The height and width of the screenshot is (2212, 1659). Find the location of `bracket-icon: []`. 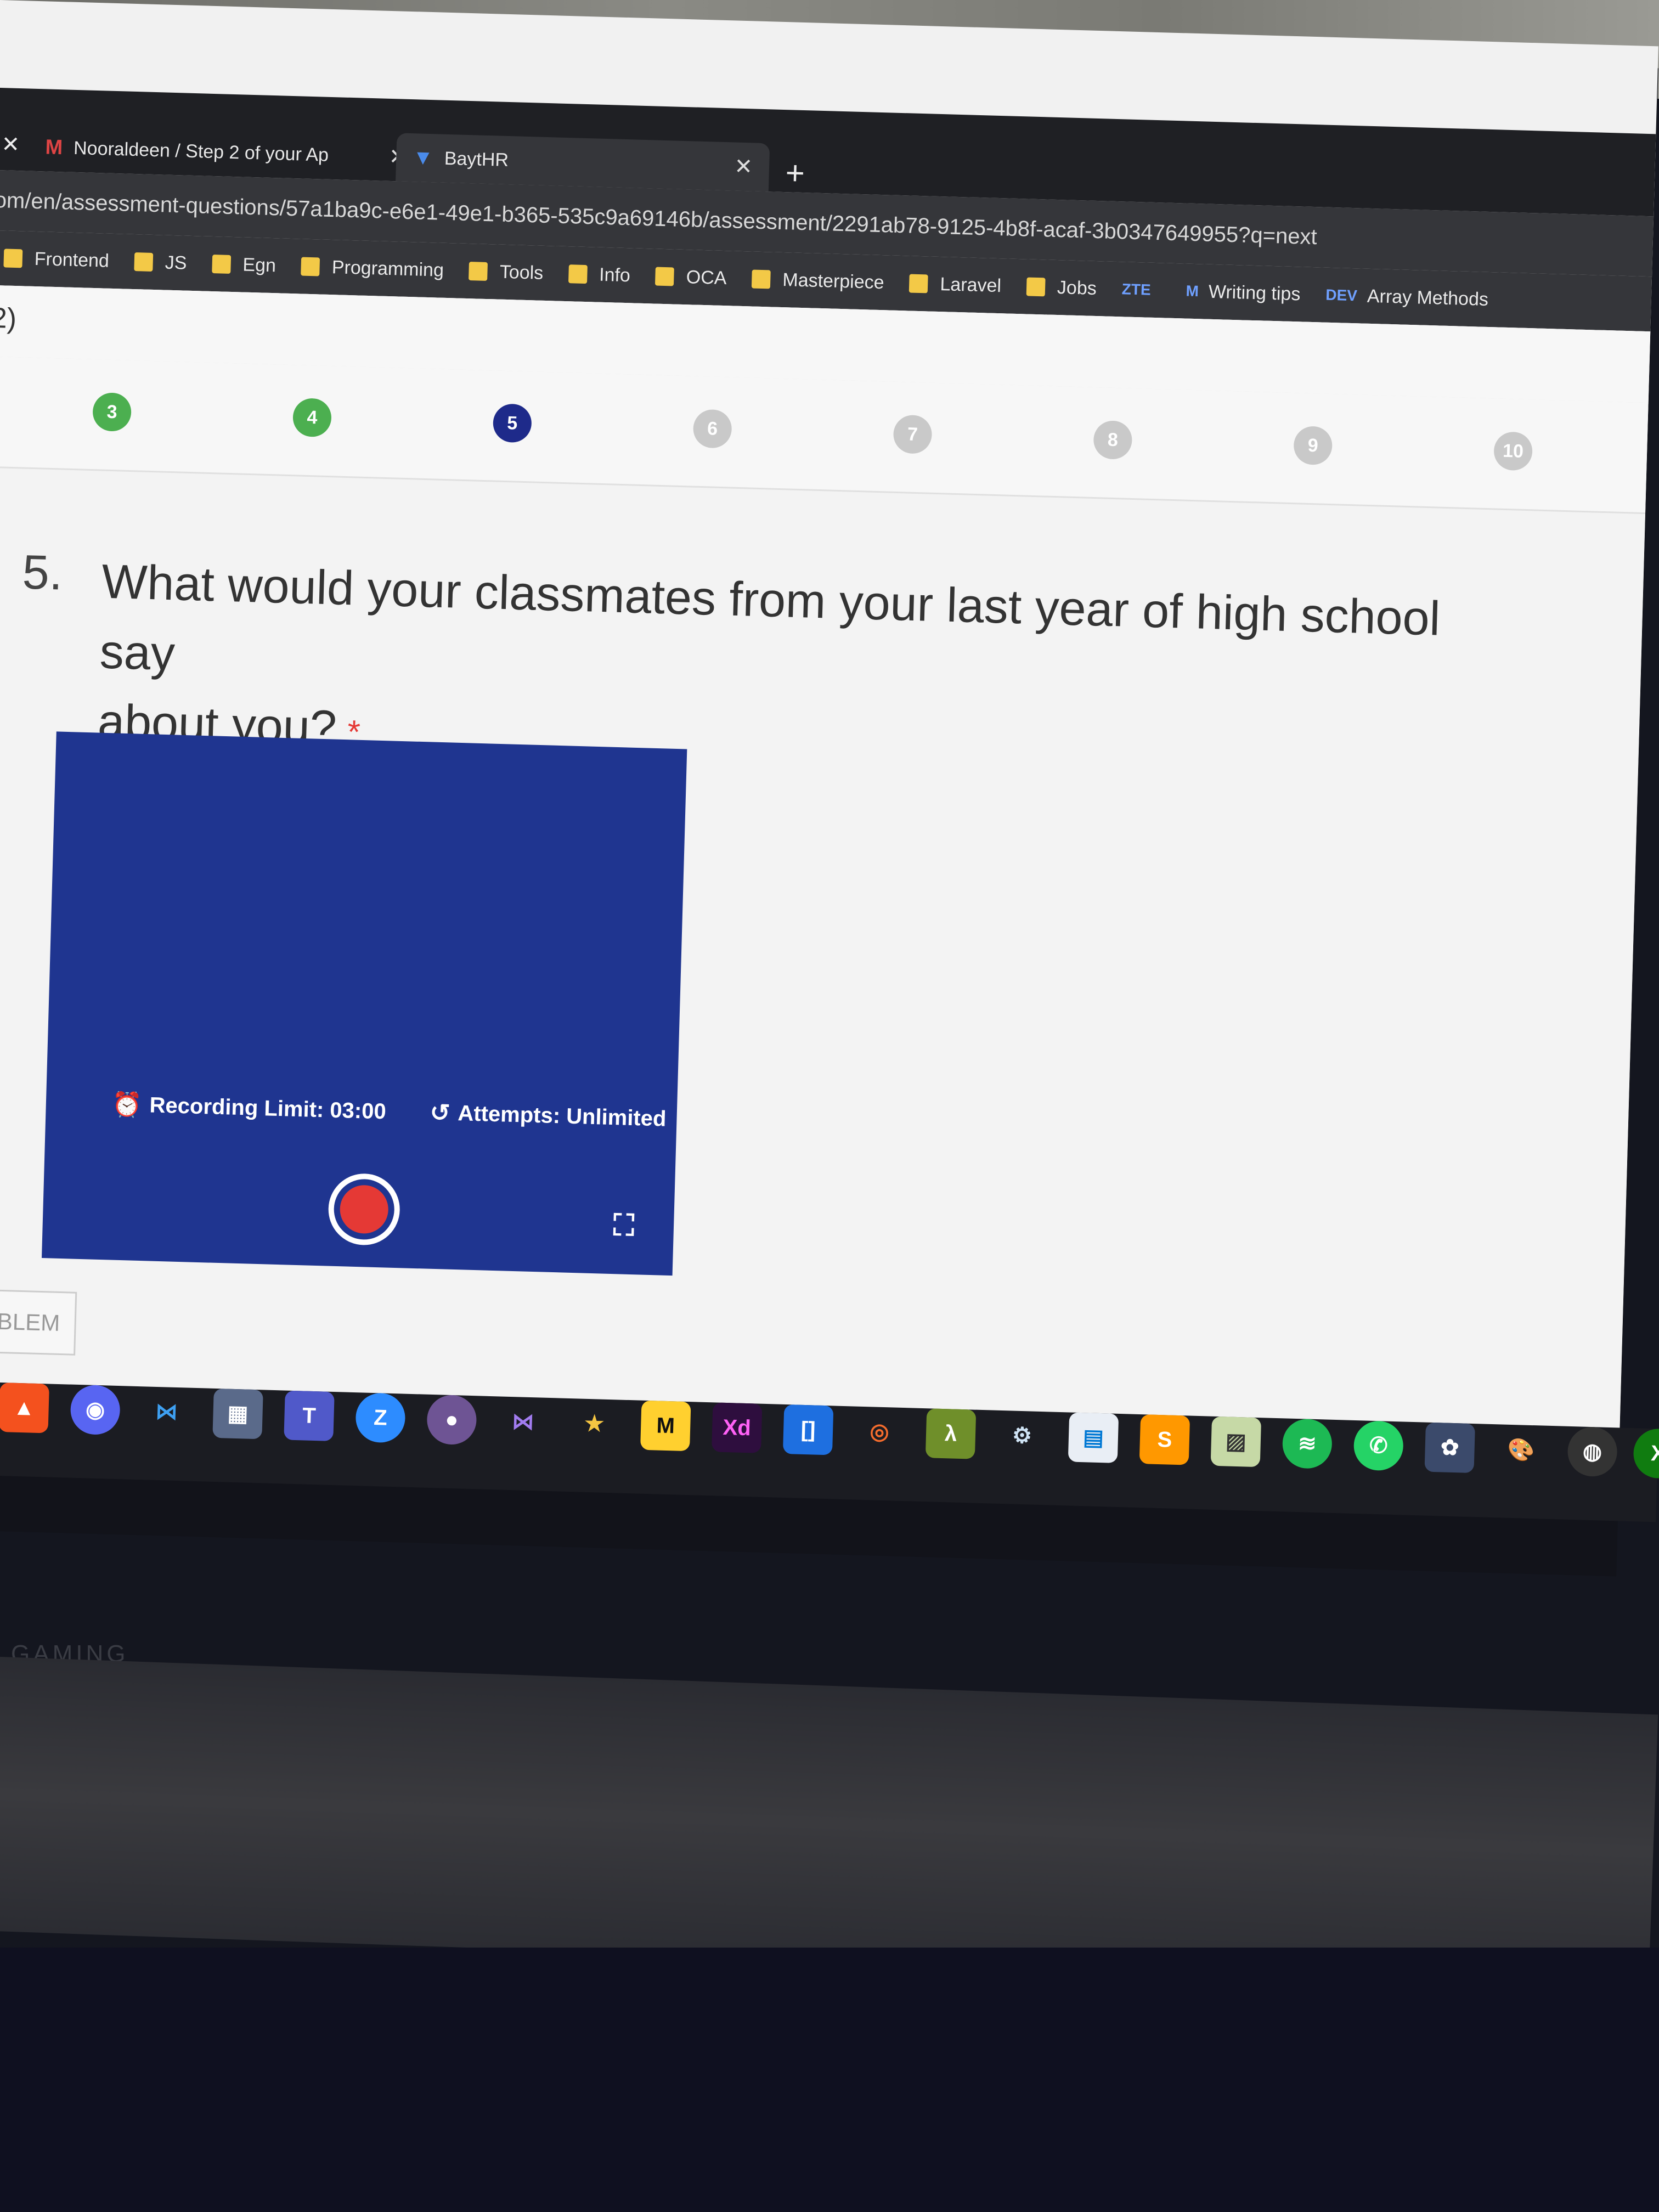

bracket-icon: [] is located at coordinates (808, 1430).